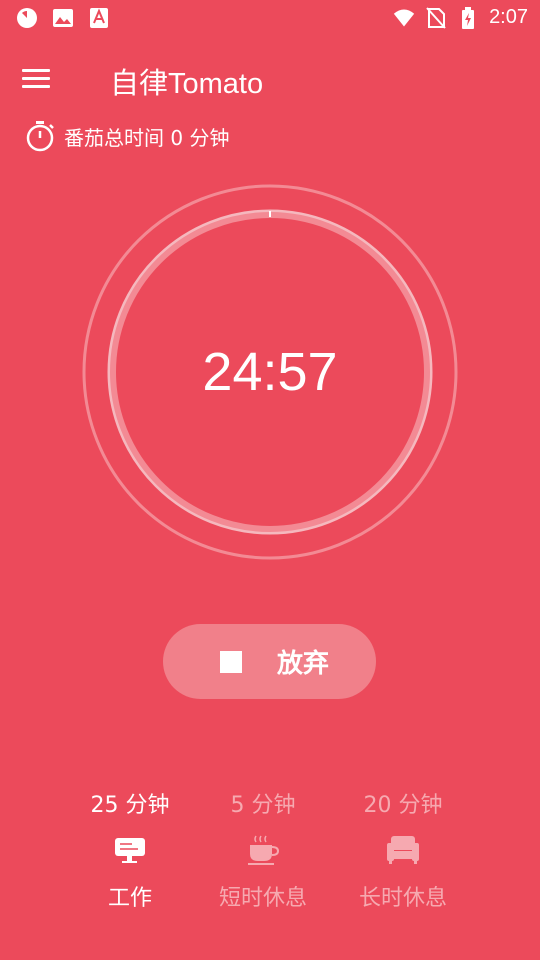 This screenshot has width=540, height=960. Describe the element at coordinates (231, 661) in the screenshot. I see `stop-icon` at that location.